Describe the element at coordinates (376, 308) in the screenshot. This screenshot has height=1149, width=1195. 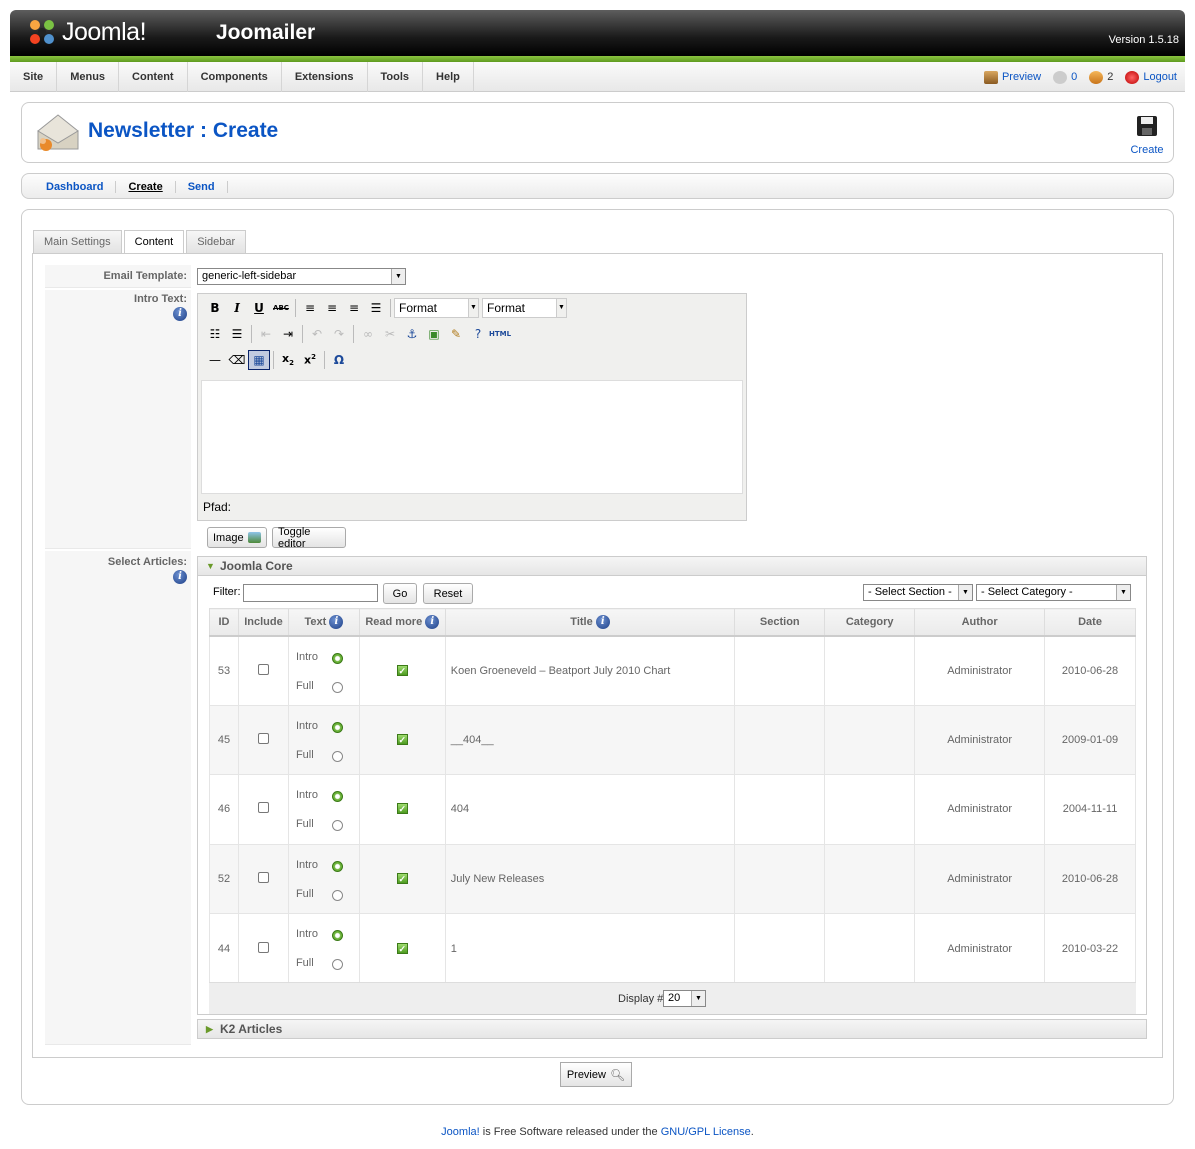
I see `align-justify-icon: ☰` at that location.